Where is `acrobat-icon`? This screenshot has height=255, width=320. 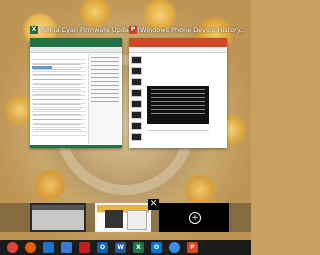
acrobat-icon is located at coordinates (84, 247).